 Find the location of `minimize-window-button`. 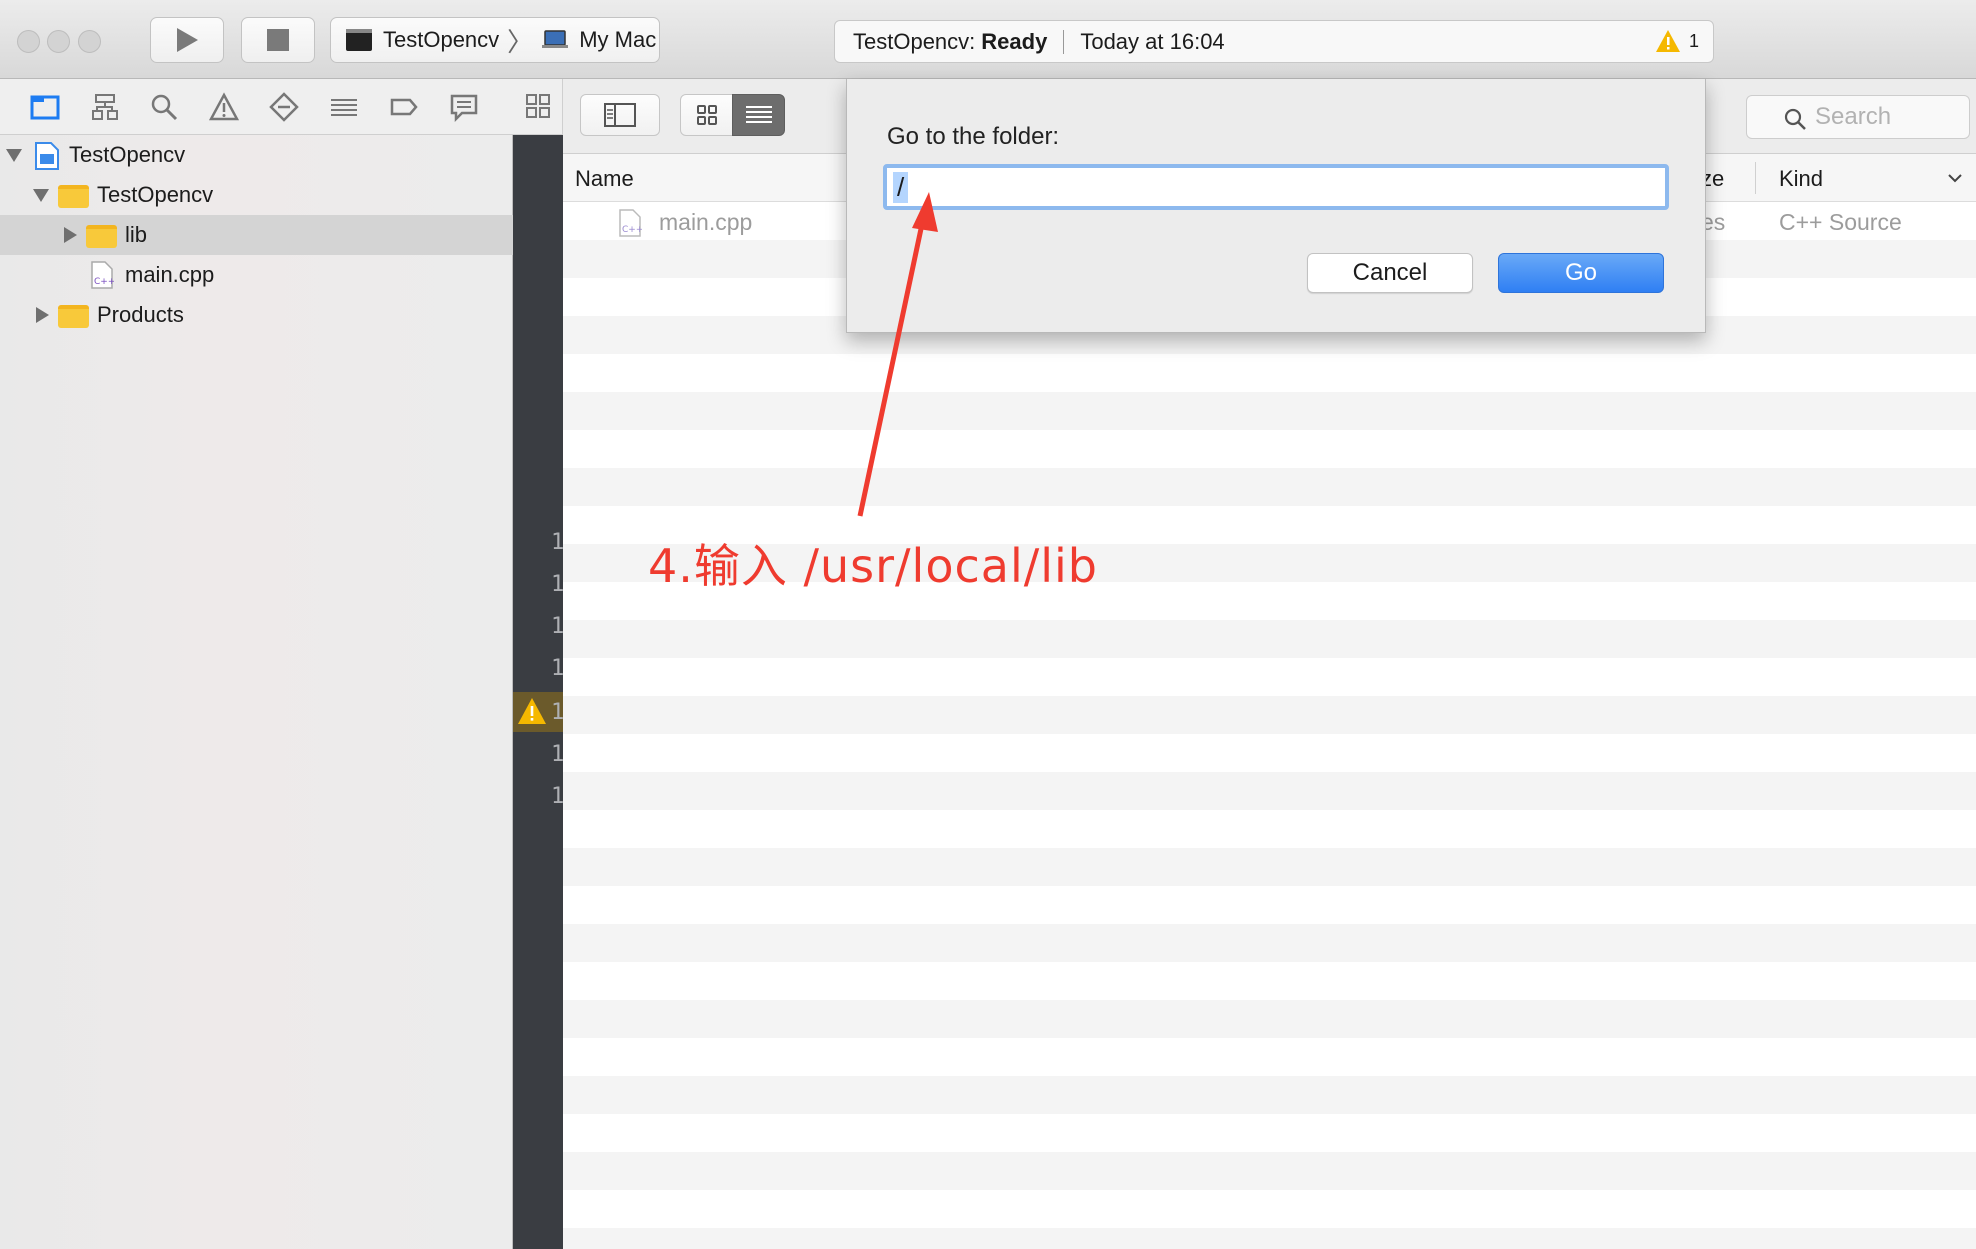

minimize-window-button is located at coordinates (58, 41).